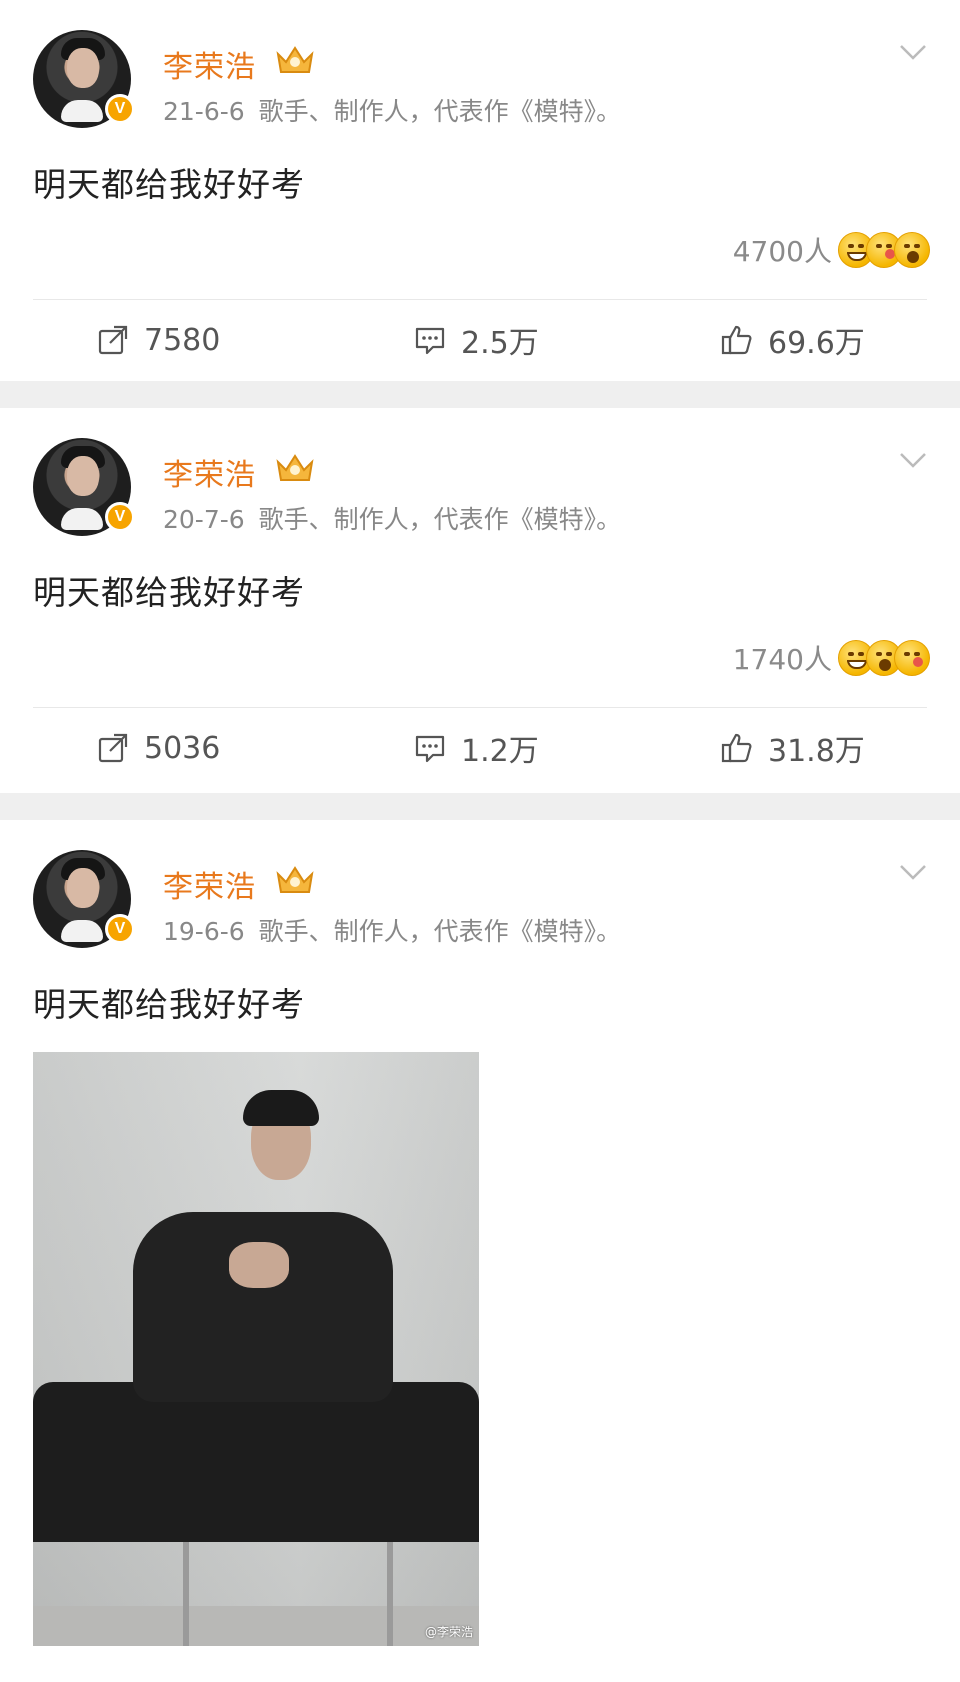 The image size is (960, 1682). What do you see at coordinates (182, 340) in the screenshot?
I see `repost-count: 7580` at bounding box center [182, 340].